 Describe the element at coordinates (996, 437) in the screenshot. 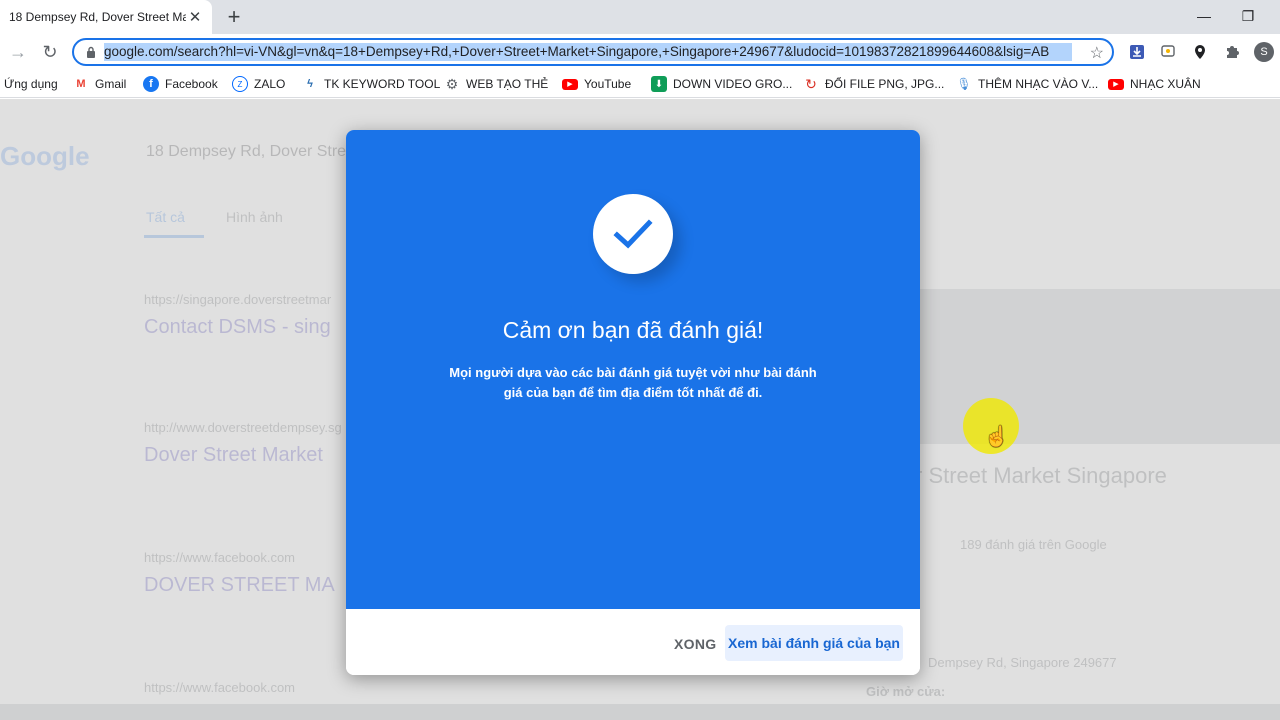

I see `hand-pointer-icon: ☝` at that location.